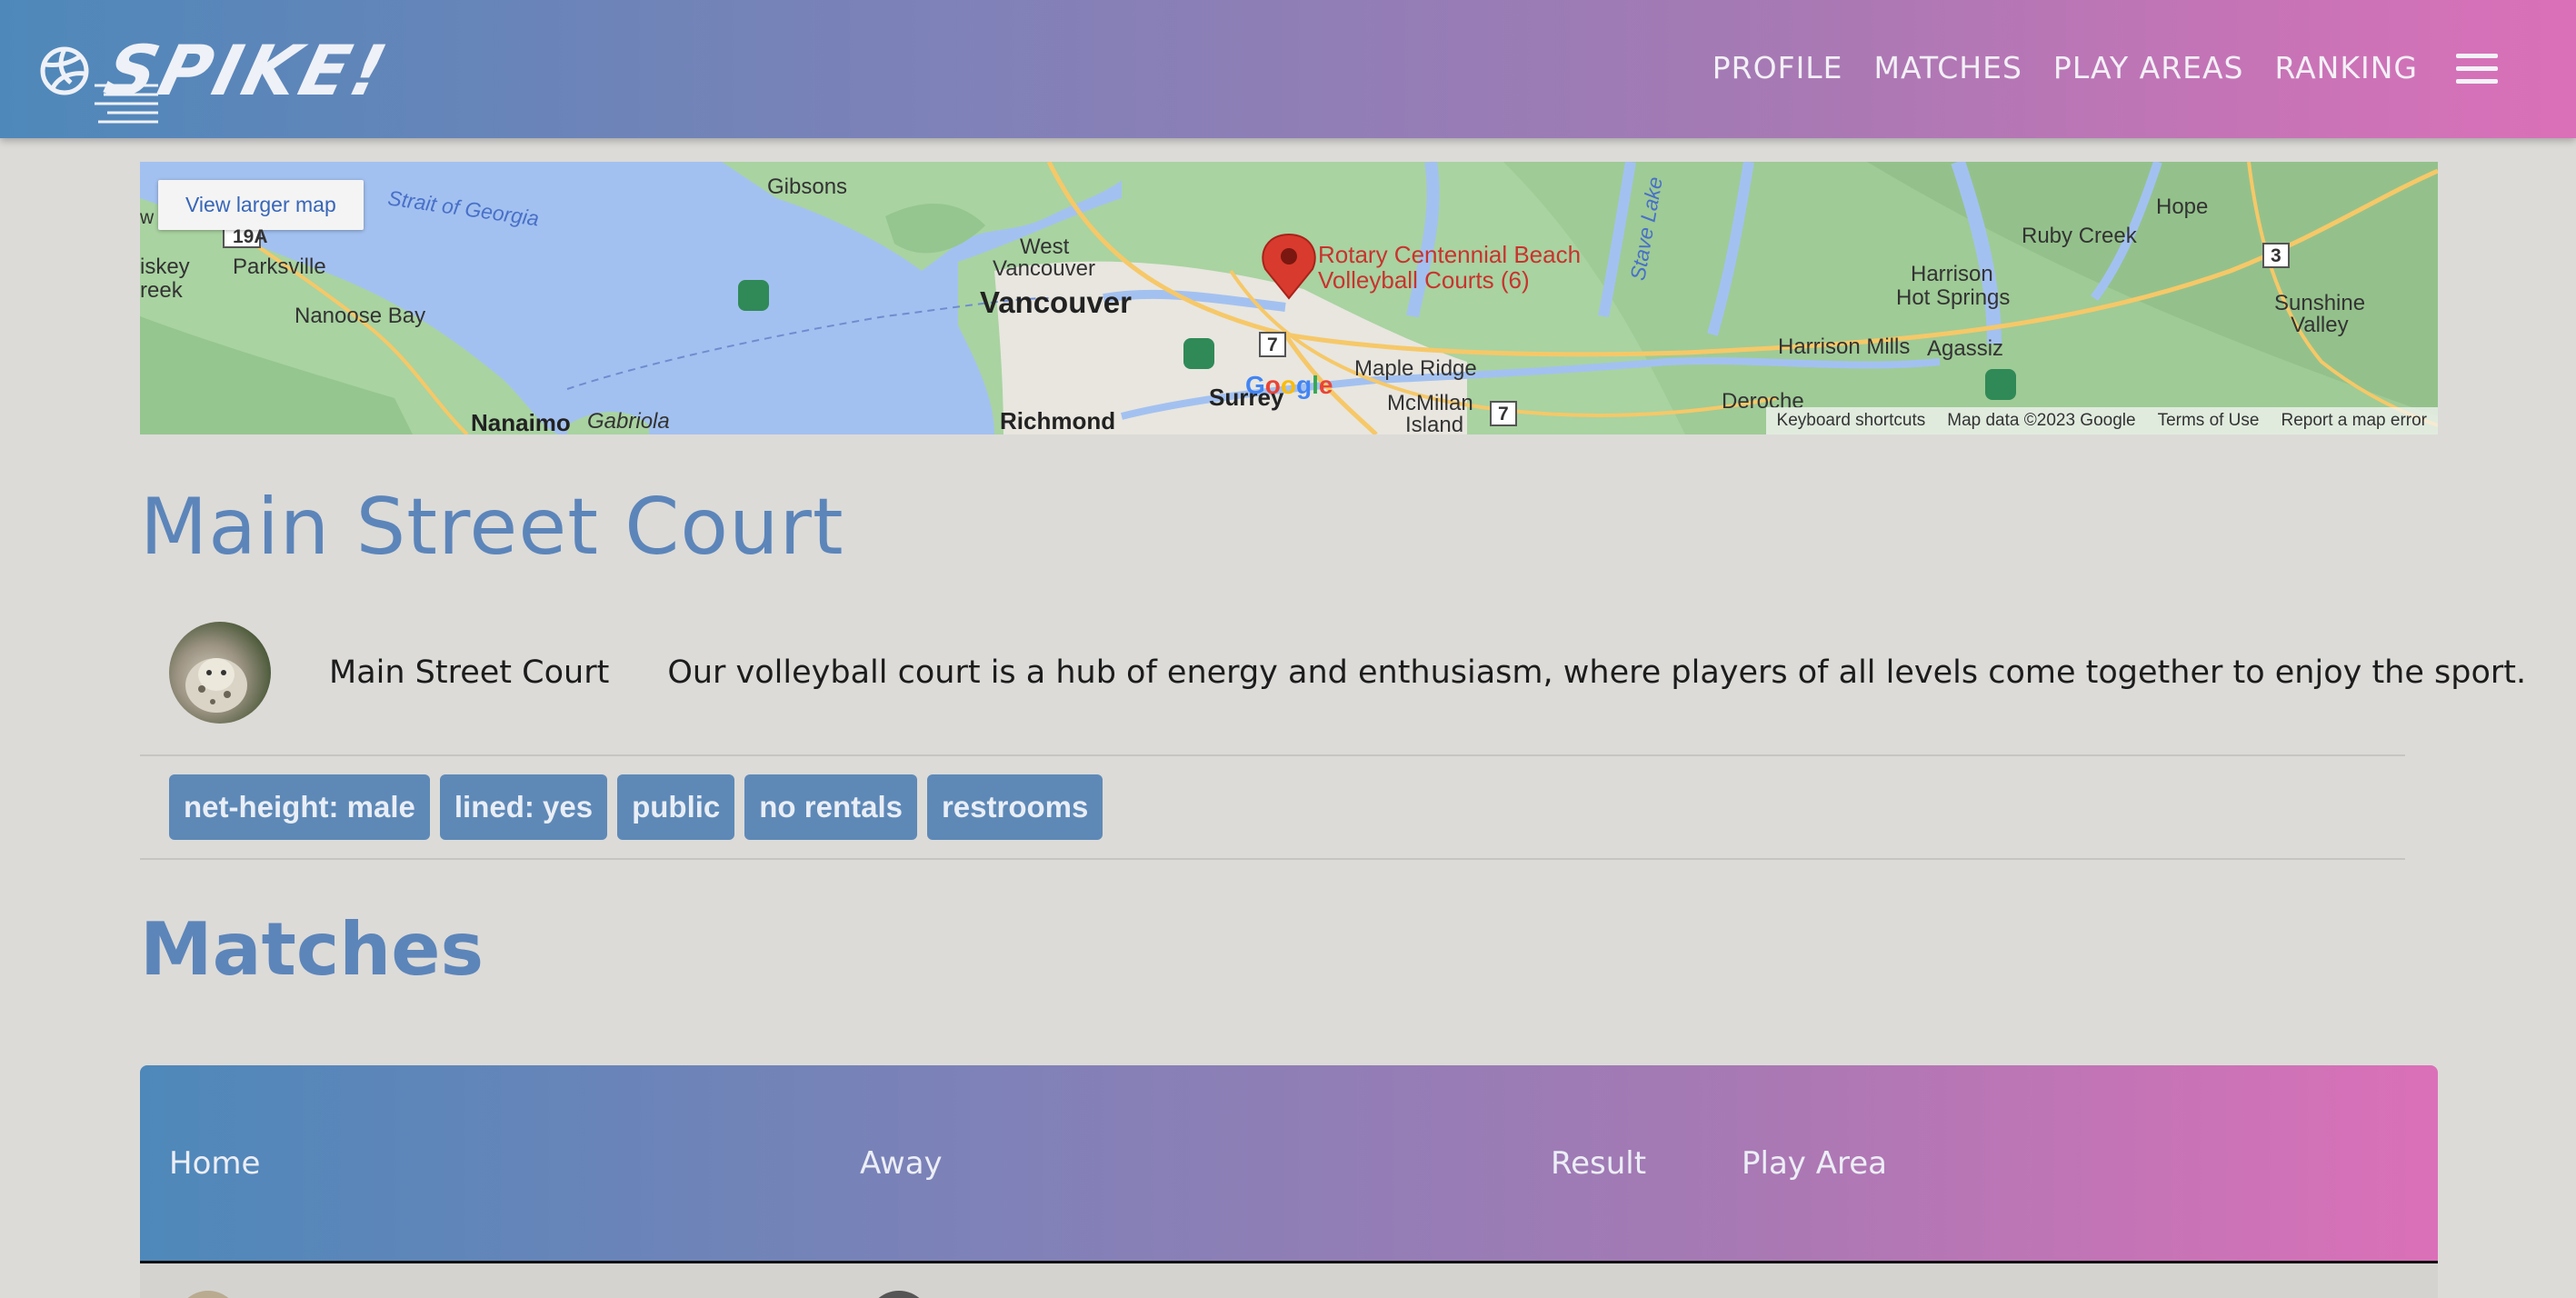  I want to click on brand-name: SPIKE!, so click(248, 70).